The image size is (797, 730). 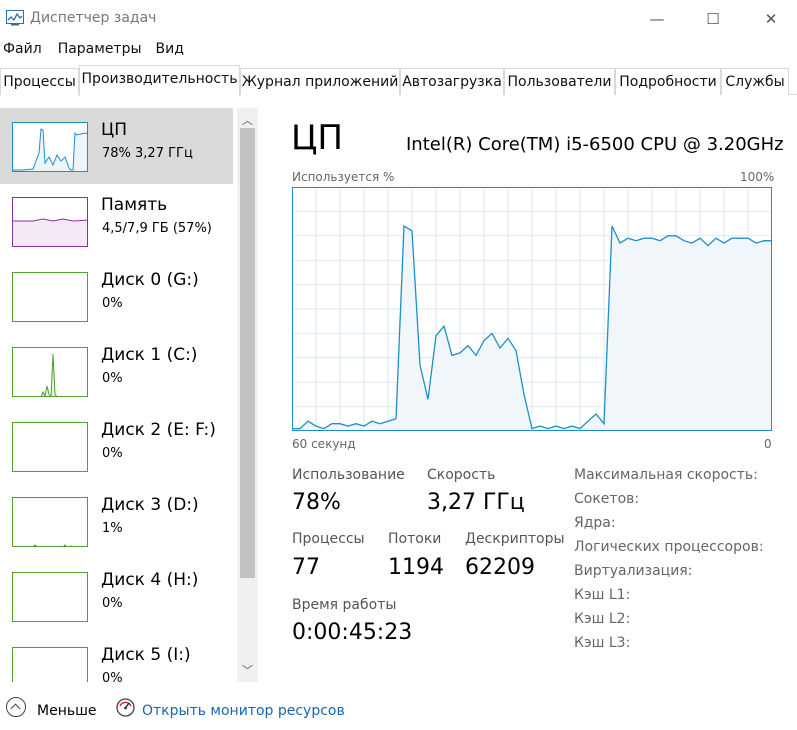 I want to click on resource-value: 4,5/7,9 ГБ (57%), so click(x=157, y=228).